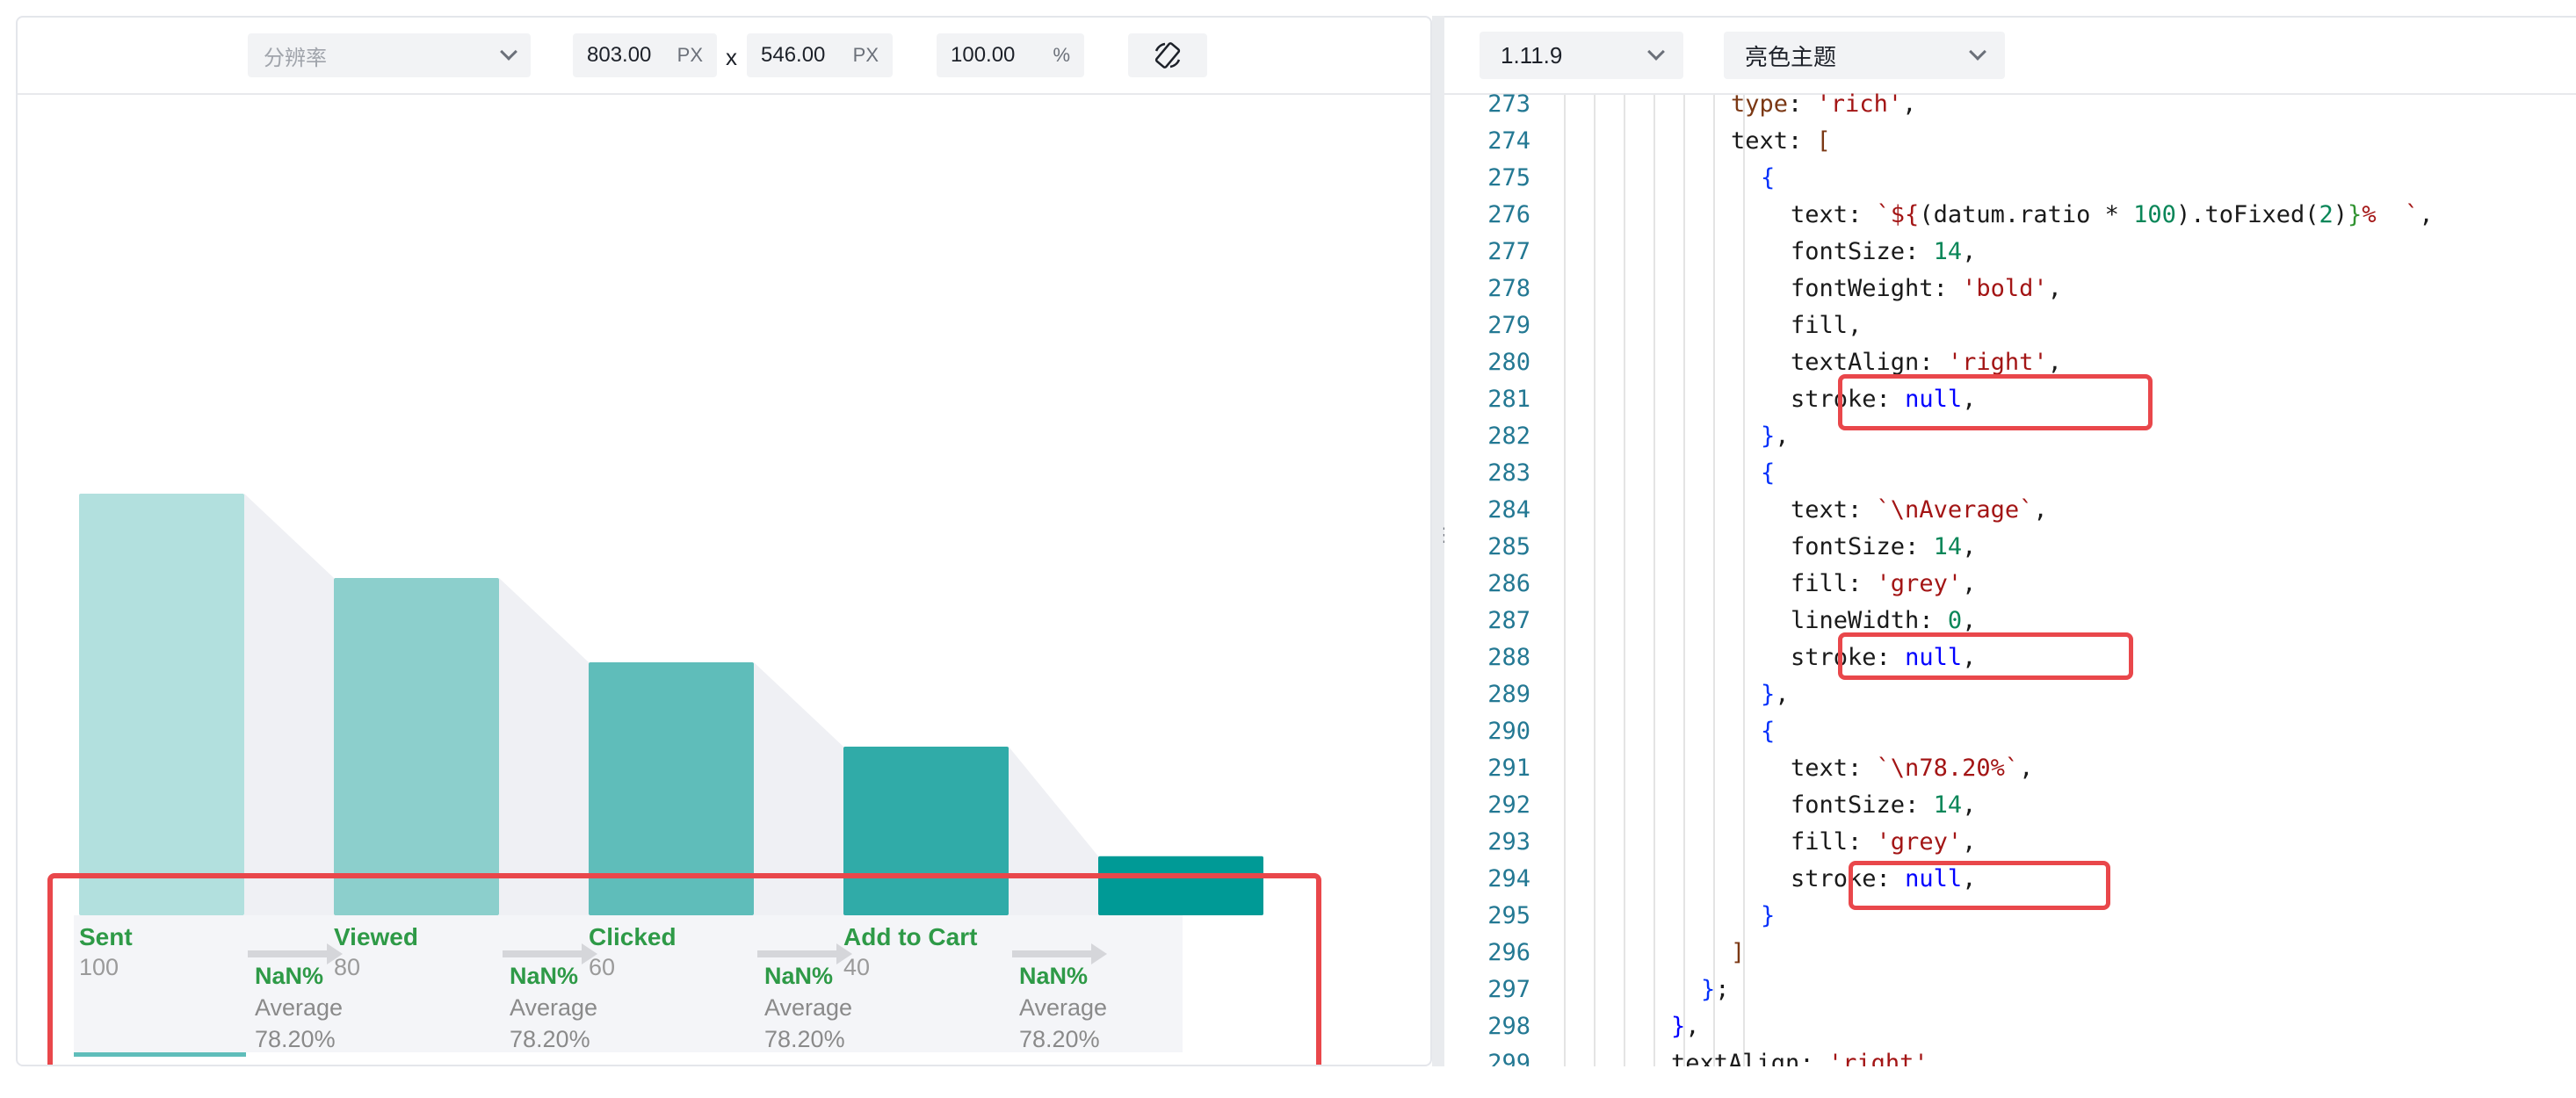 Image resolution: width=2576 pixels, height=1098 pixels. Describe the element at coordinates (1855, 620) in the screenshot. I see `code-token: lineWidth` at that location.